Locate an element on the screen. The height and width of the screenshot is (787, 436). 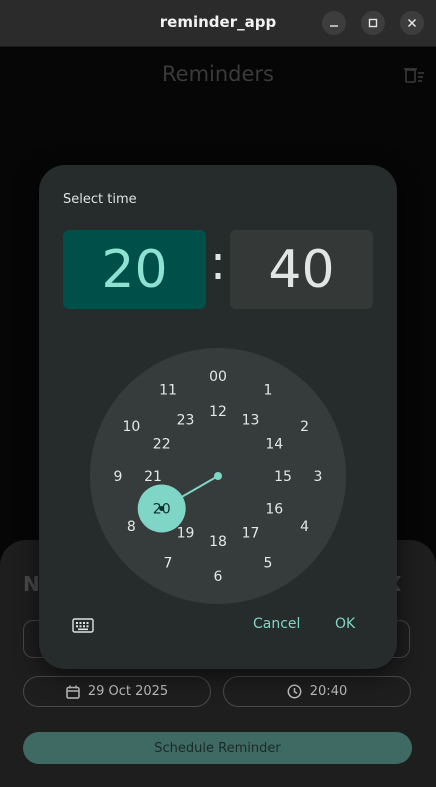
hour-option: 21 is located at coordinates (153, 477).